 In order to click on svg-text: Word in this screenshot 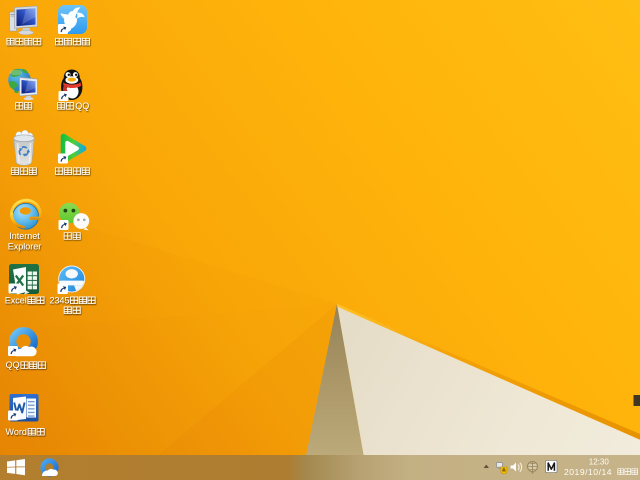, I will do `click(16, 432)`.